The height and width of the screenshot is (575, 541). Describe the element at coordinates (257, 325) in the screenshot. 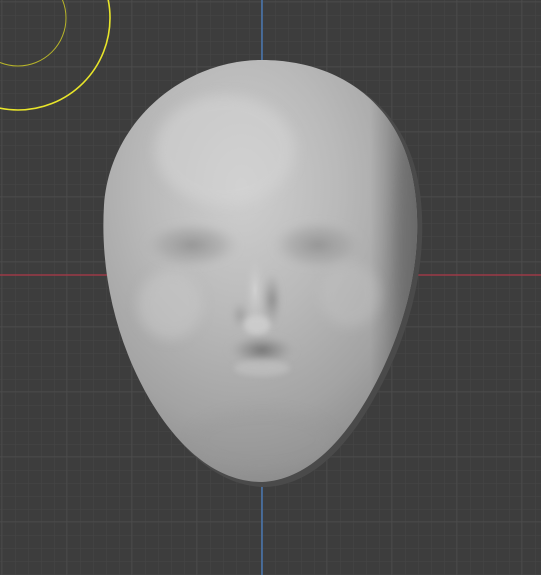

I see `nose-tip` at that location.